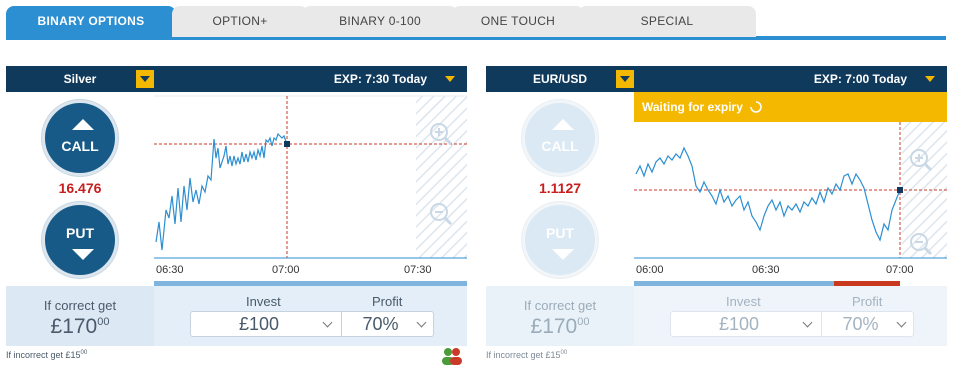 The width and height of the screenshot is (957, 380). I want to click on expiry-zone, so click(441, 177).